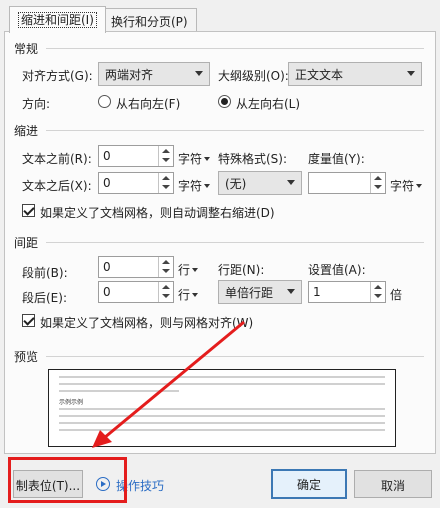 The width and height of the screenshot is (440, 508). I want to click on tab-indent-spacing-label: 缩进和间距(I), so click(57, 20).